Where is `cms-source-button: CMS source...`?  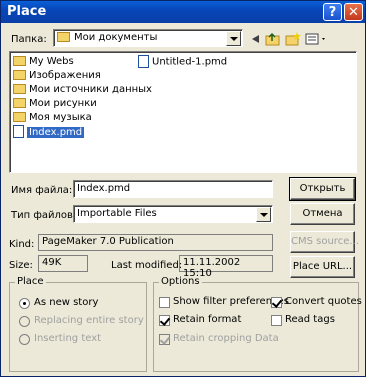
cms-source-button: CMS source... is located at coordinates (324, 242).